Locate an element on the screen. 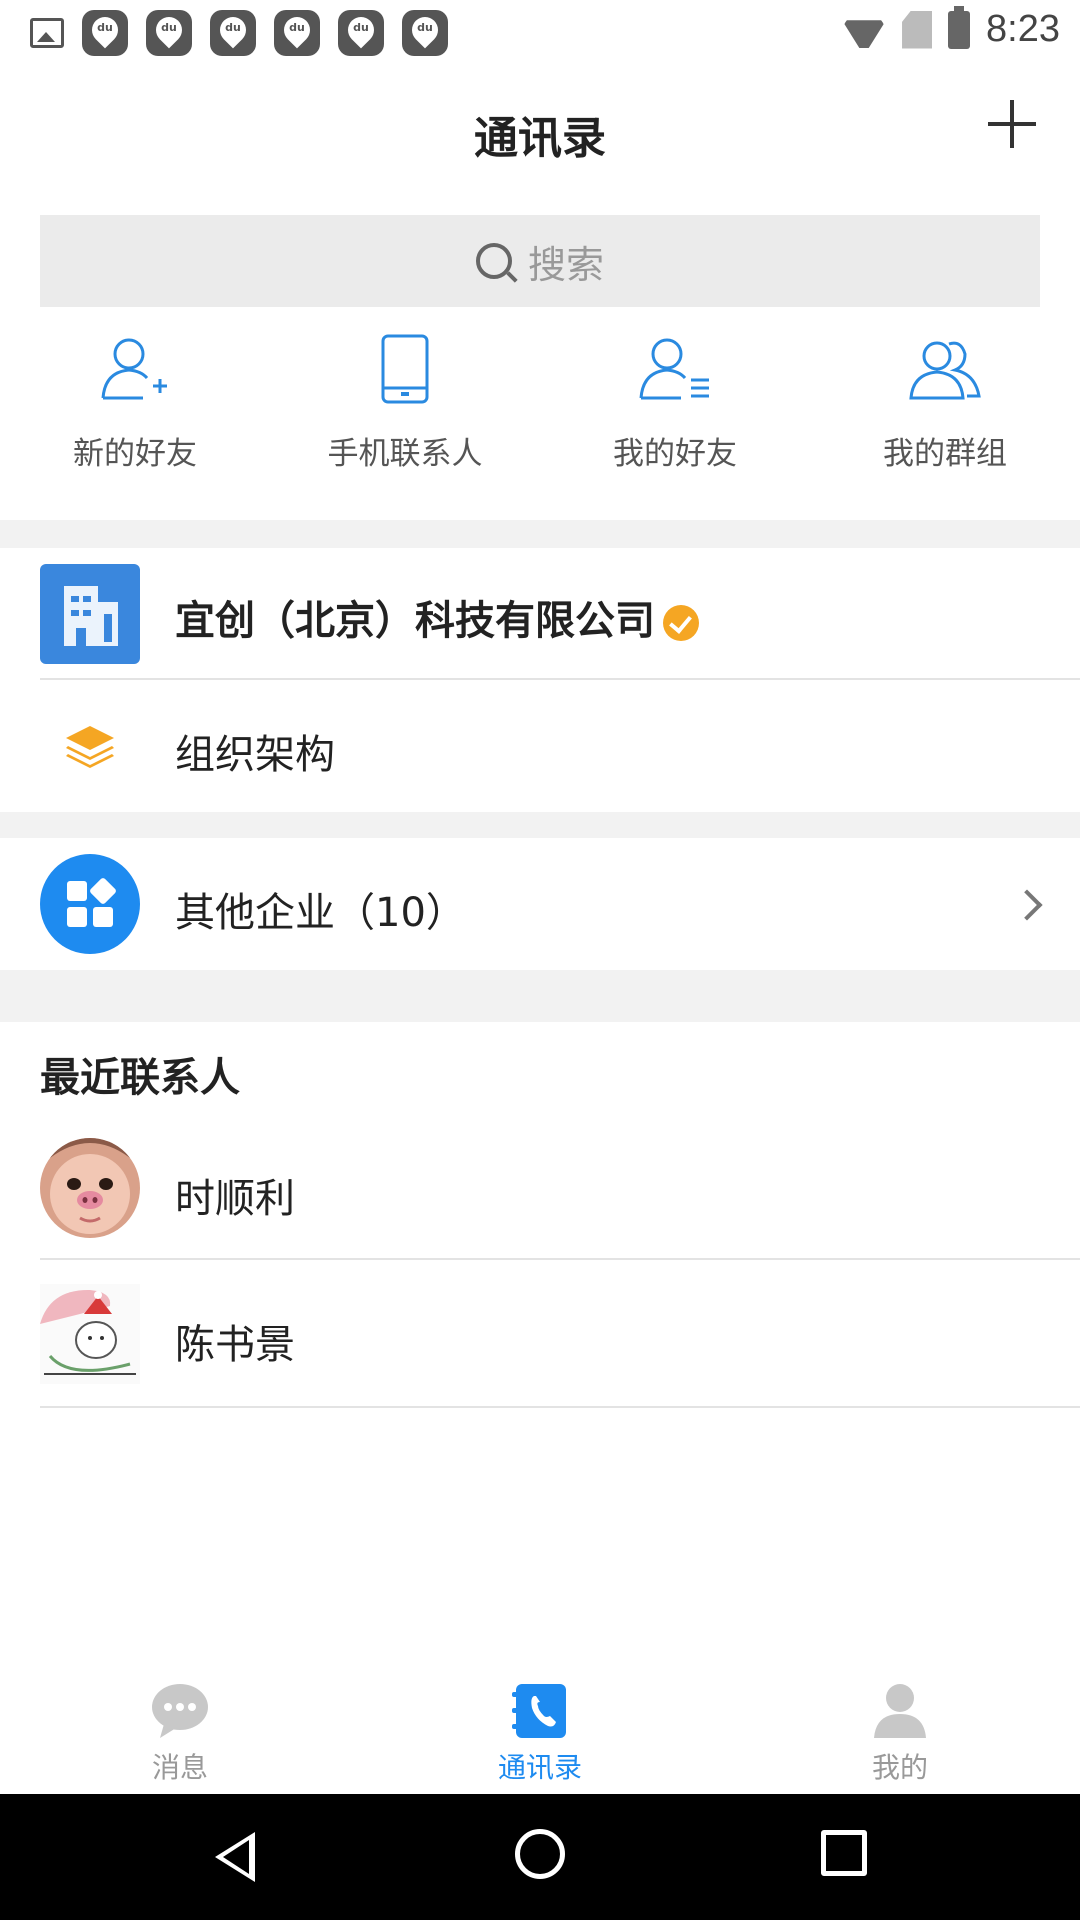 This screenshot has height=1920, width=1080. building-icon is located at coordinates (90, 614).